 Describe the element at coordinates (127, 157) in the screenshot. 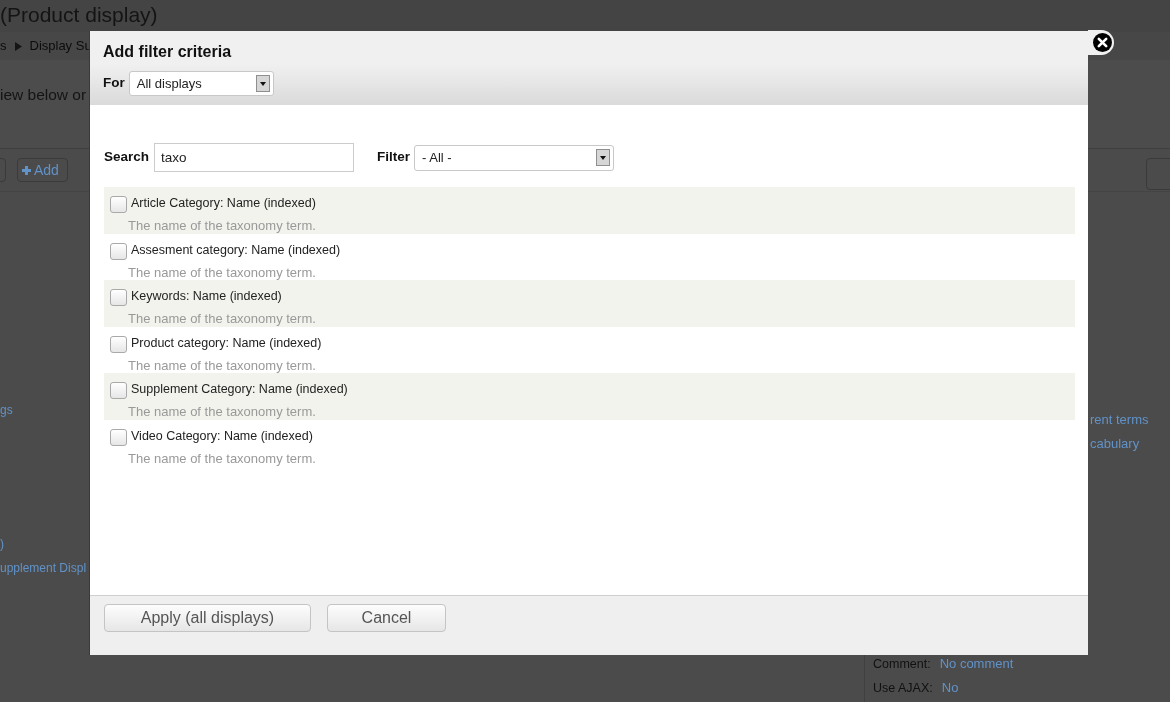

I see `field-label: Search` at that location.